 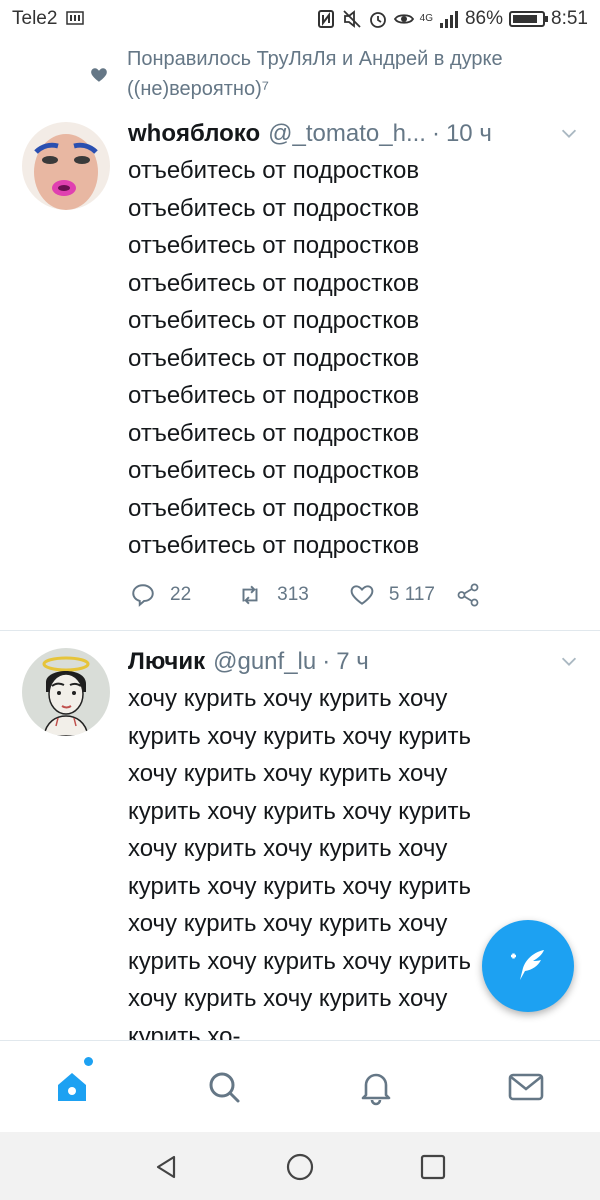 I want to click on share-button, so click(x=468, y=595).